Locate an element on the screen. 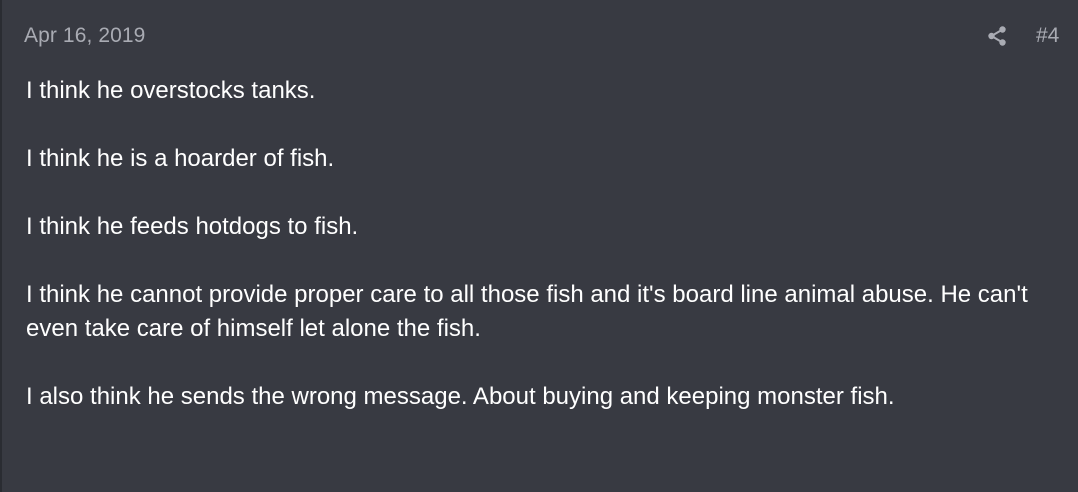 This screenshot has height=492, width=1078. post-paragraph: I think he is a hoarder of fish. is located at coordinates (180, 158).